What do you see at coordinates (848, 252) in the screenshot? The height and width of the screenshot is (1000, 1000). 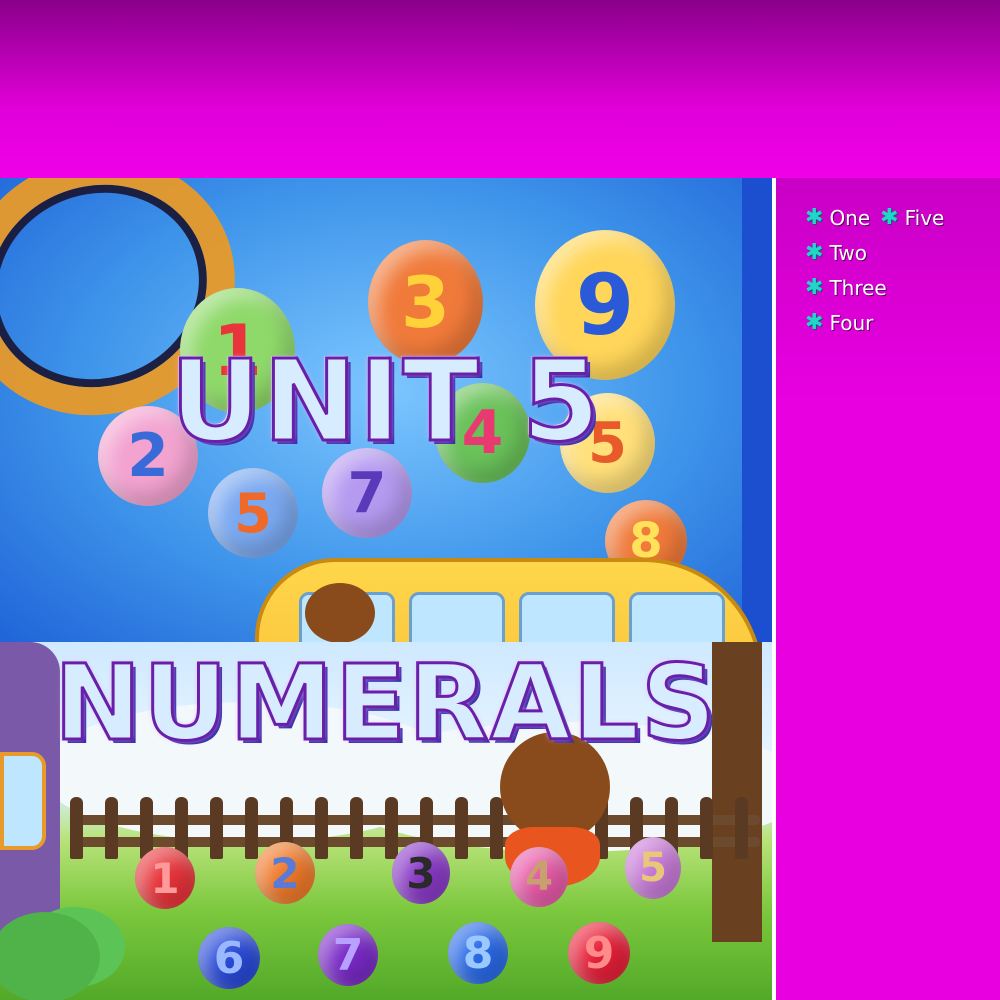 I see `list-item-label: Two` at bounding box center [848, 252].